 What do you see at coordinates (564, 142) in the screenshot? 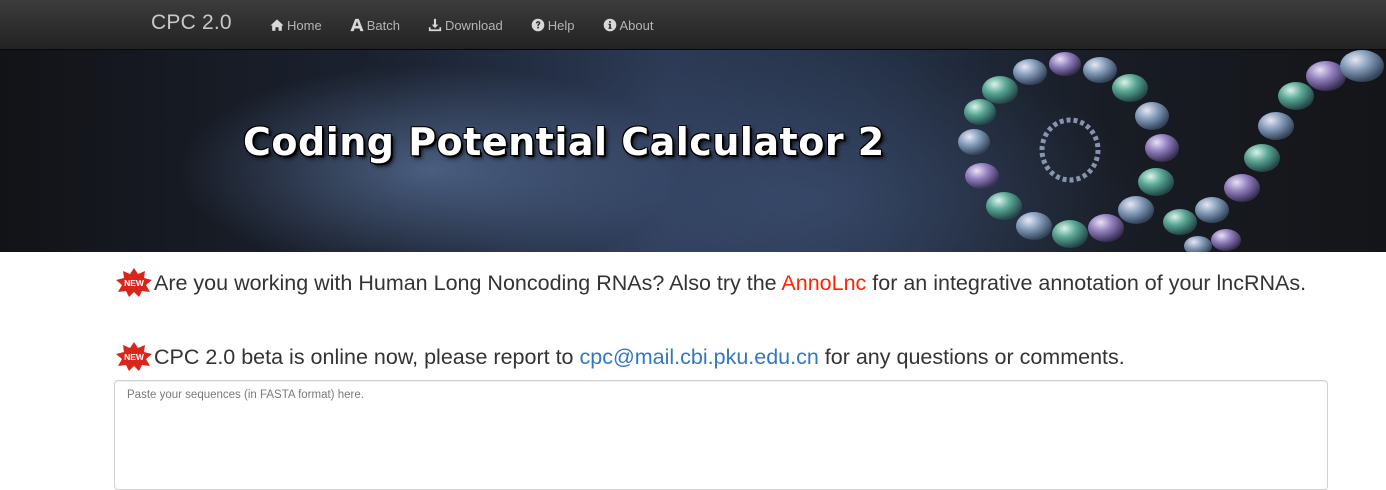
I see `banner-title: Coding Potential Calculator 2` at bounding box center [564, 142].